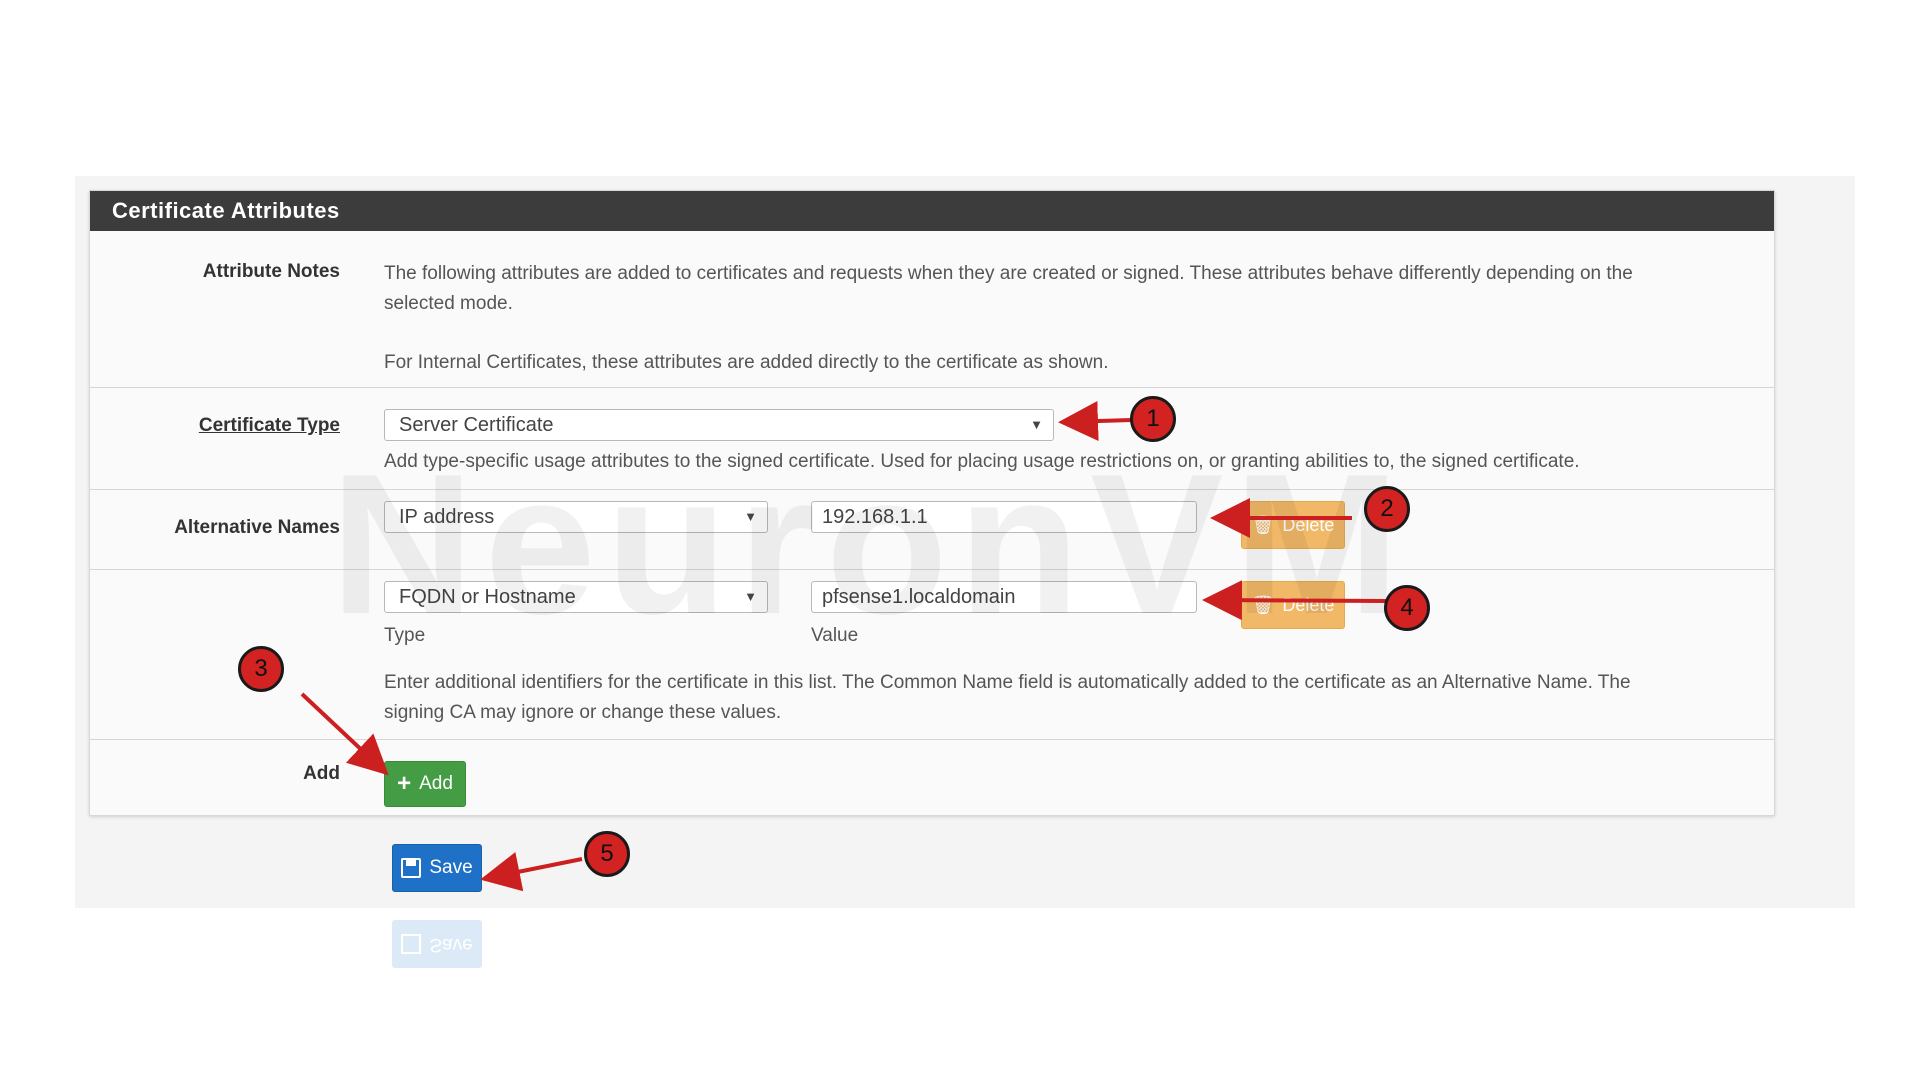 The height and width of the screenshot is (1080, 1920). What do you see at coordinates (607, 854) in the screenshot?
I see `callout-5: 5` at bounding box center [607, 854].